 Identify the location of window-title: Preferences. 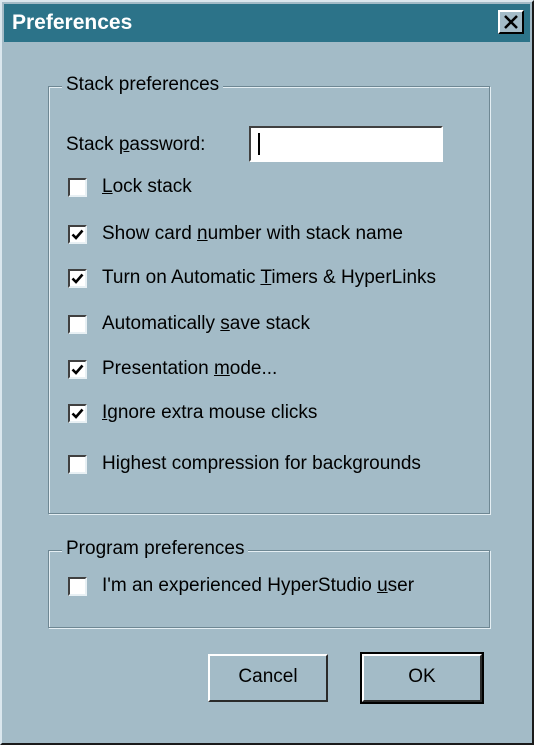
(72, 22).